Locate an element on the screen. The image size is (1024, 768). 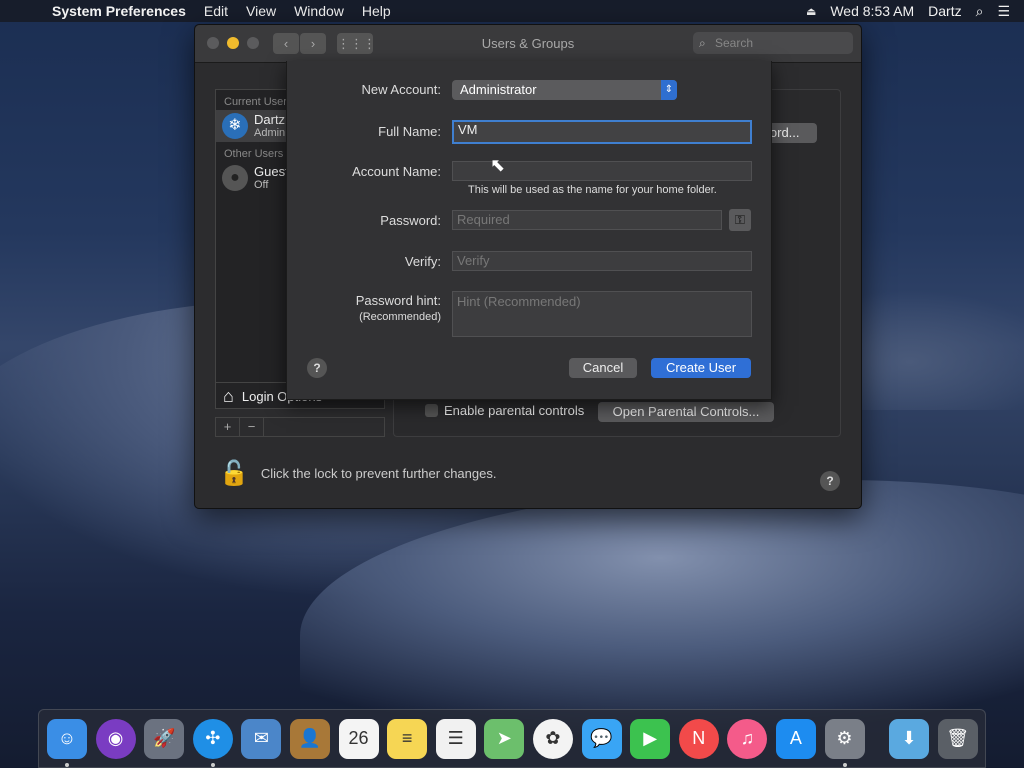
password-hint-sublabel: (Recommended) is located at coordinates (400, 317).